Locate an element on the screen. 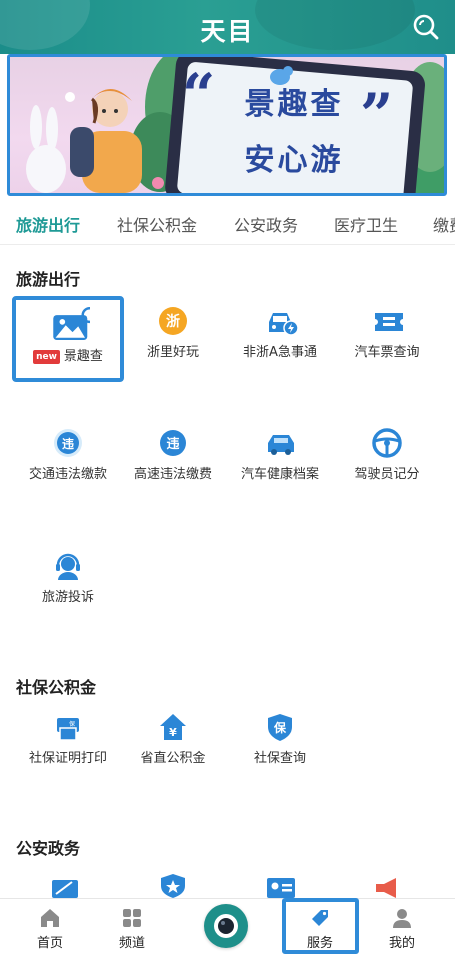  tab-social-security: 社保公积金 is located at coordinates (157, 224).